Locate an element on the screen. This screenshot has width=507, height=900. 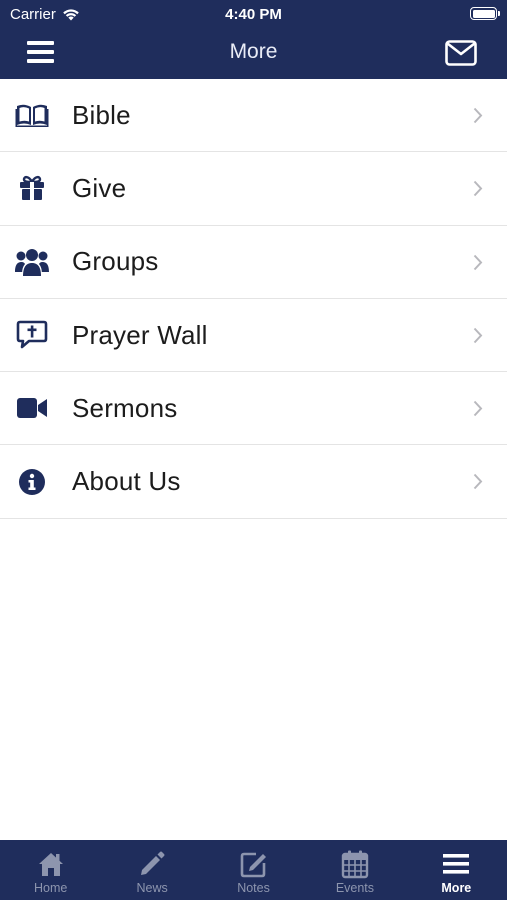
tab-notes: Notes is located at coordinates (253, 870).